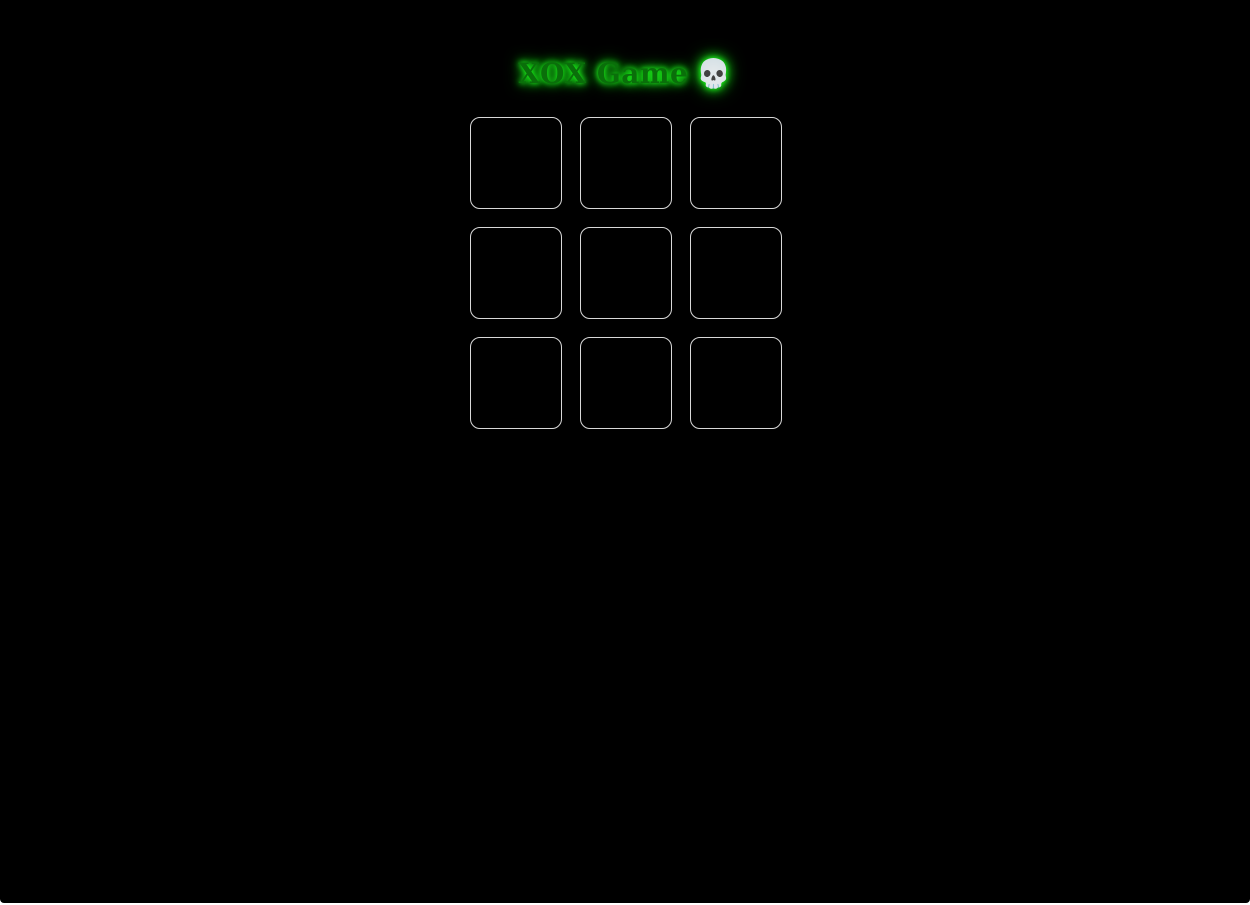 The height and width of the screenshot is (905, 1250). I want to click on skull-icon: 💀, so click(714, 73).